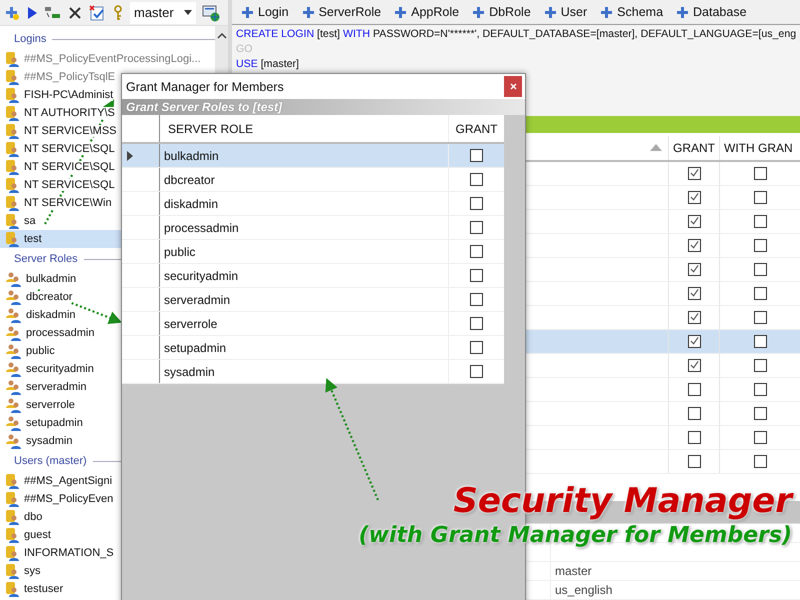 The width and height of the screenshot is (800, 600). Describe the element at coordinates (575, 536) in the screenshot. I see `caption-subtitle: (with Grant Manager for Members)` at that location.